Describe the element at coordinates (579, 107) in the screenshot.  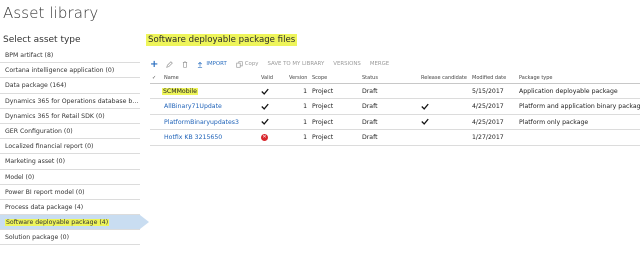
I see `package-type-value: Platform and application binary package` at that location.